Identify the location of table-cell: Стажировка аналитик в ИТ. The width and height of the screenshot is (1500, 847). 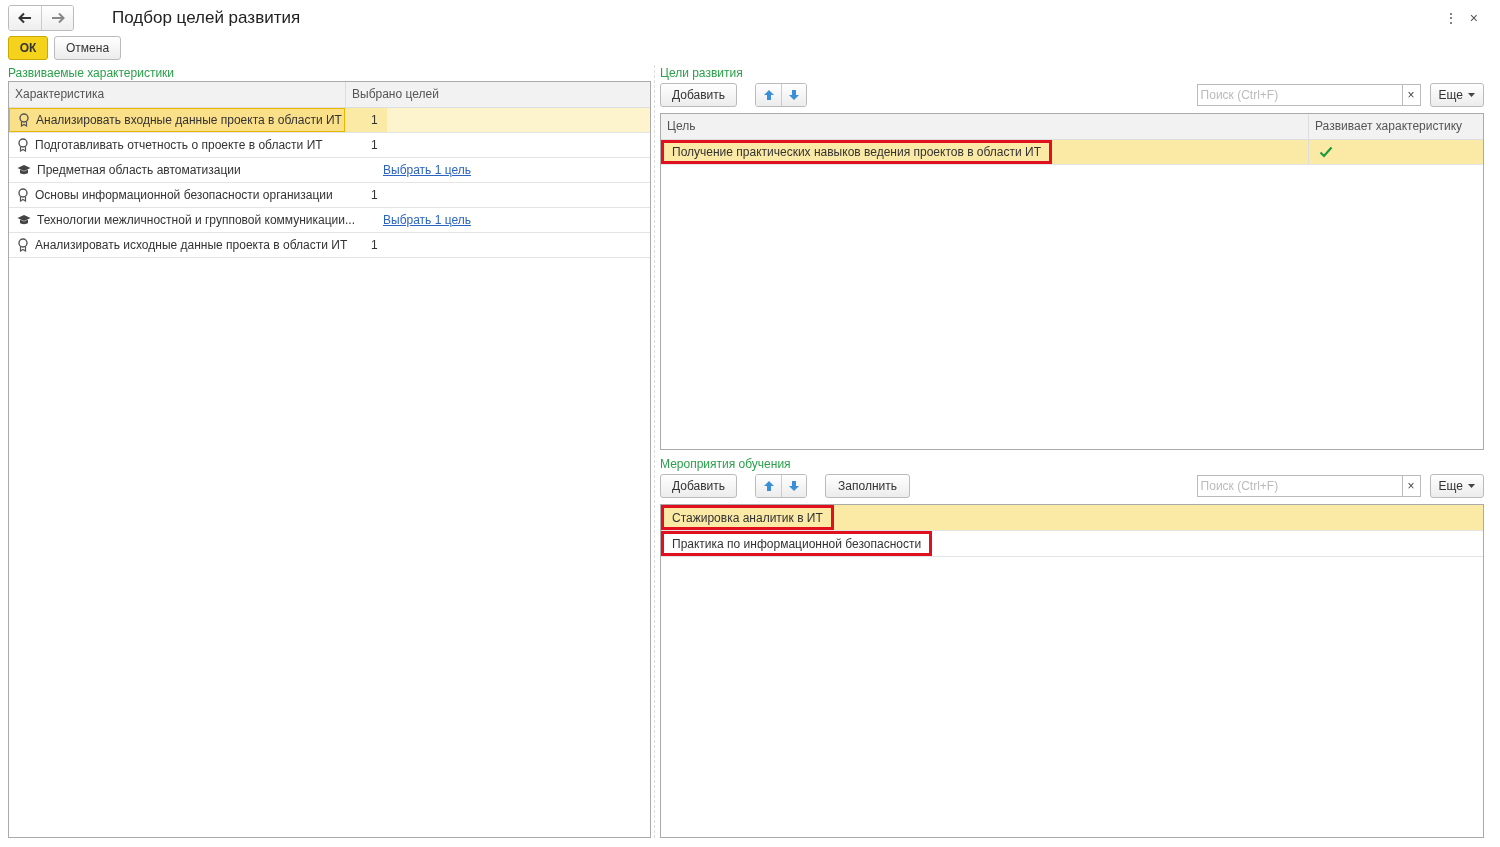
(747, 517).